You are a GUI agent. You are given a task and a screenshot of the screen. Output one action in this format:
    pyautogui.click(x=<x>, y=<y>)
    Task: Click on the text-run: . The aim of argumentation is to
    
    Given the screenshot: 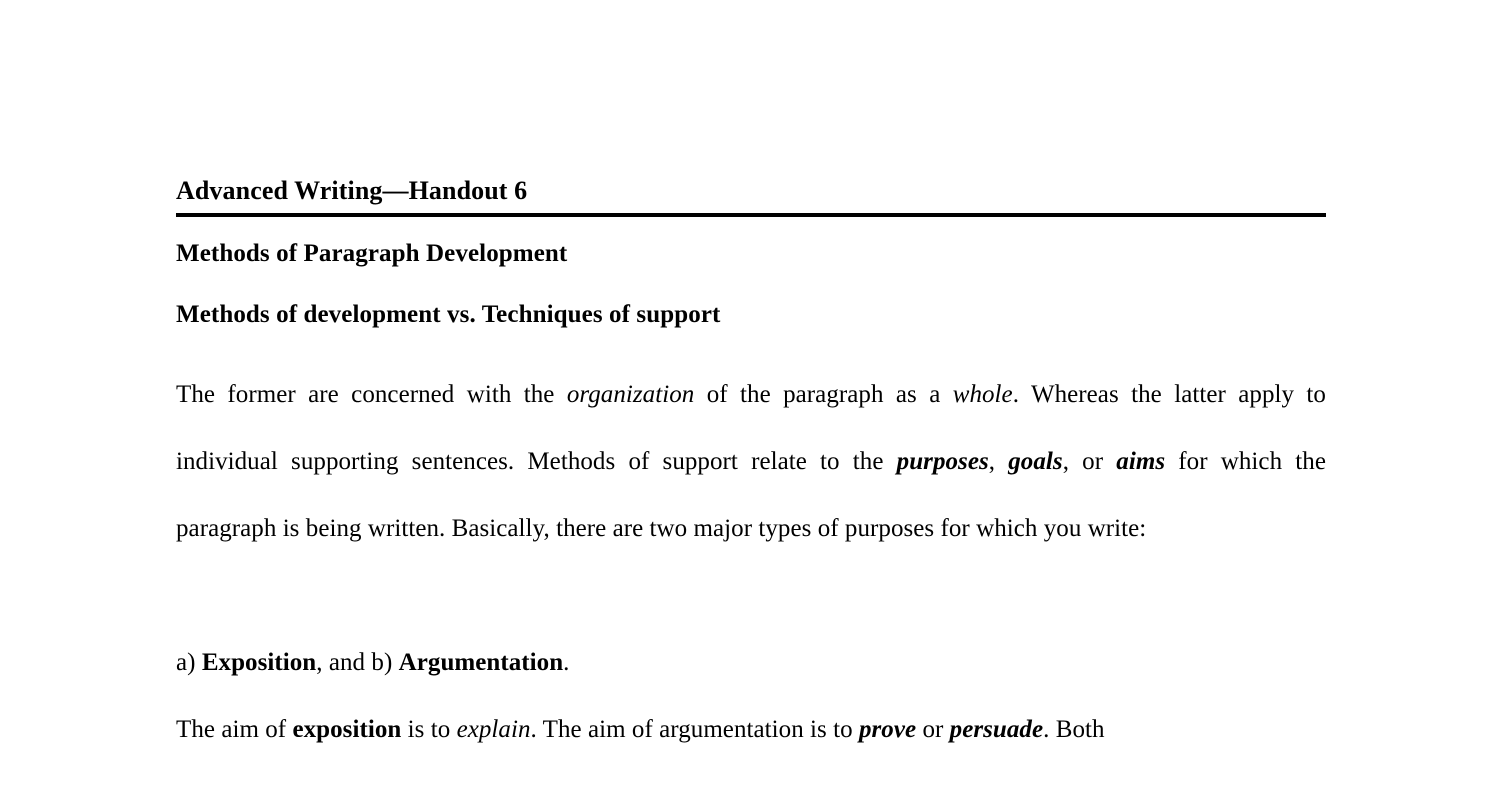 What is the action you would take?
    pyautogui.click(x=694, y=729)
    